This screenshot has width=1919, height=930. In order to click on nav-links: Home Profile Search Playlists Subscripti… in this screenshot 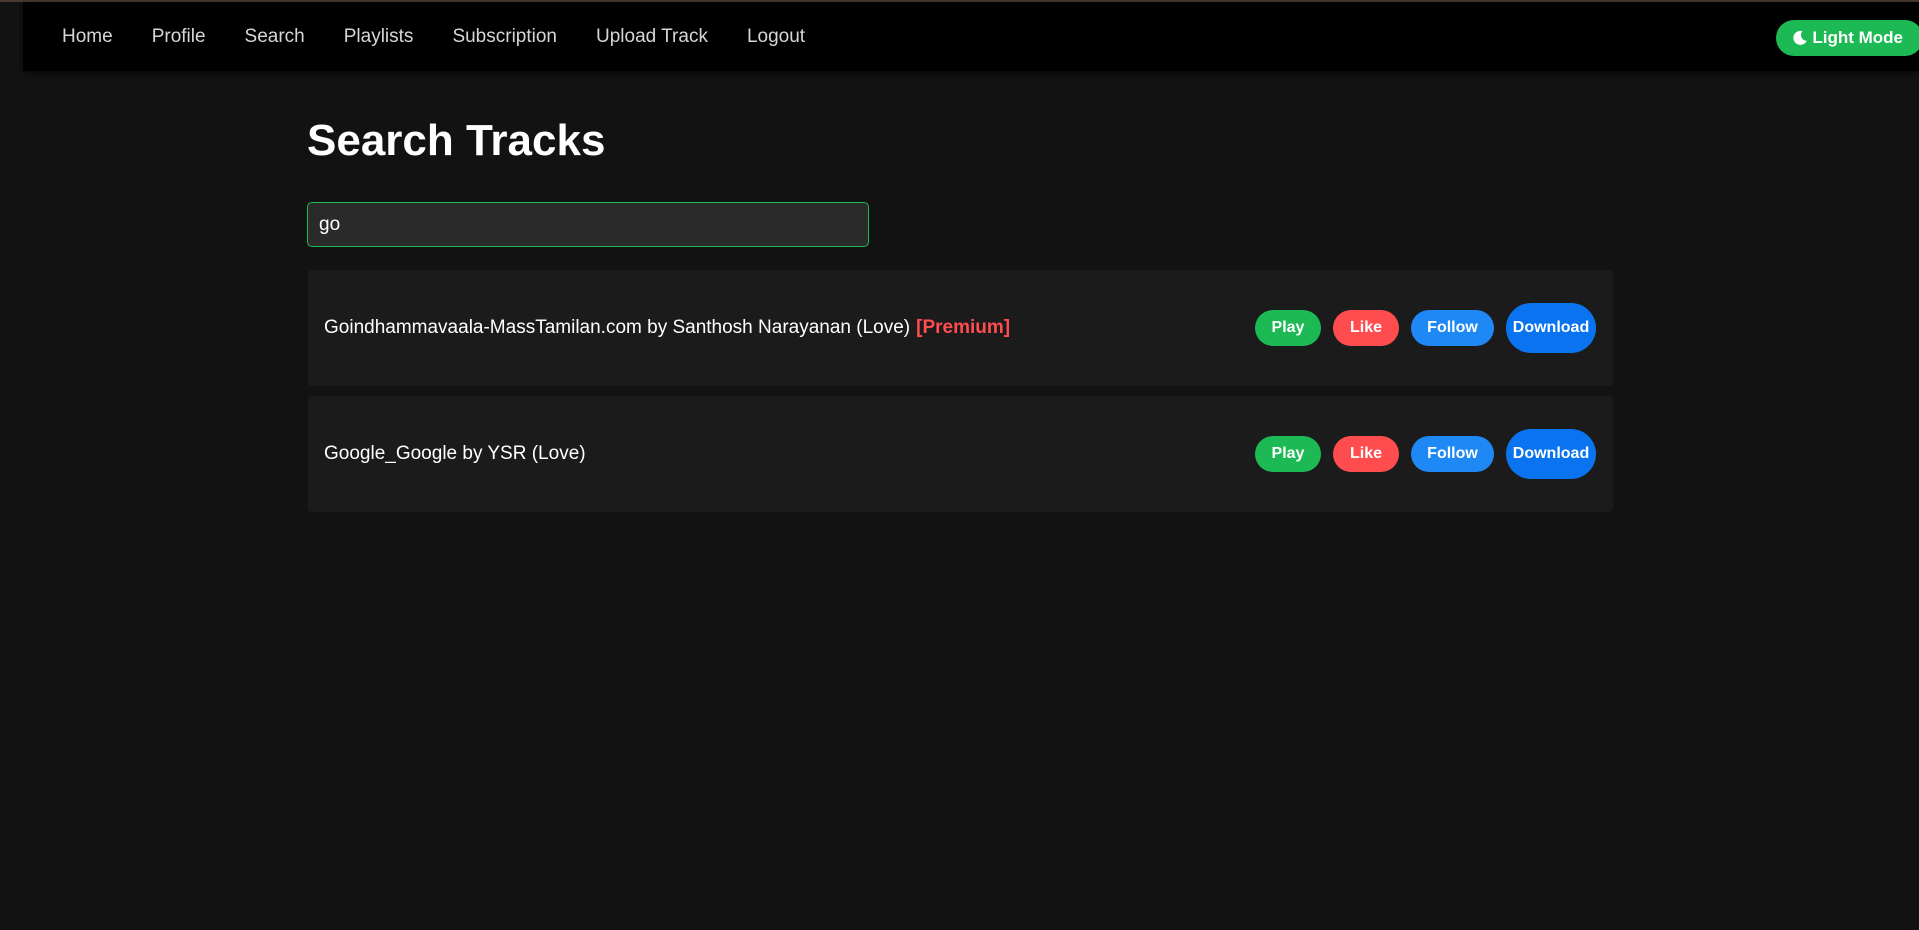, I will do `click(433, 36)`.